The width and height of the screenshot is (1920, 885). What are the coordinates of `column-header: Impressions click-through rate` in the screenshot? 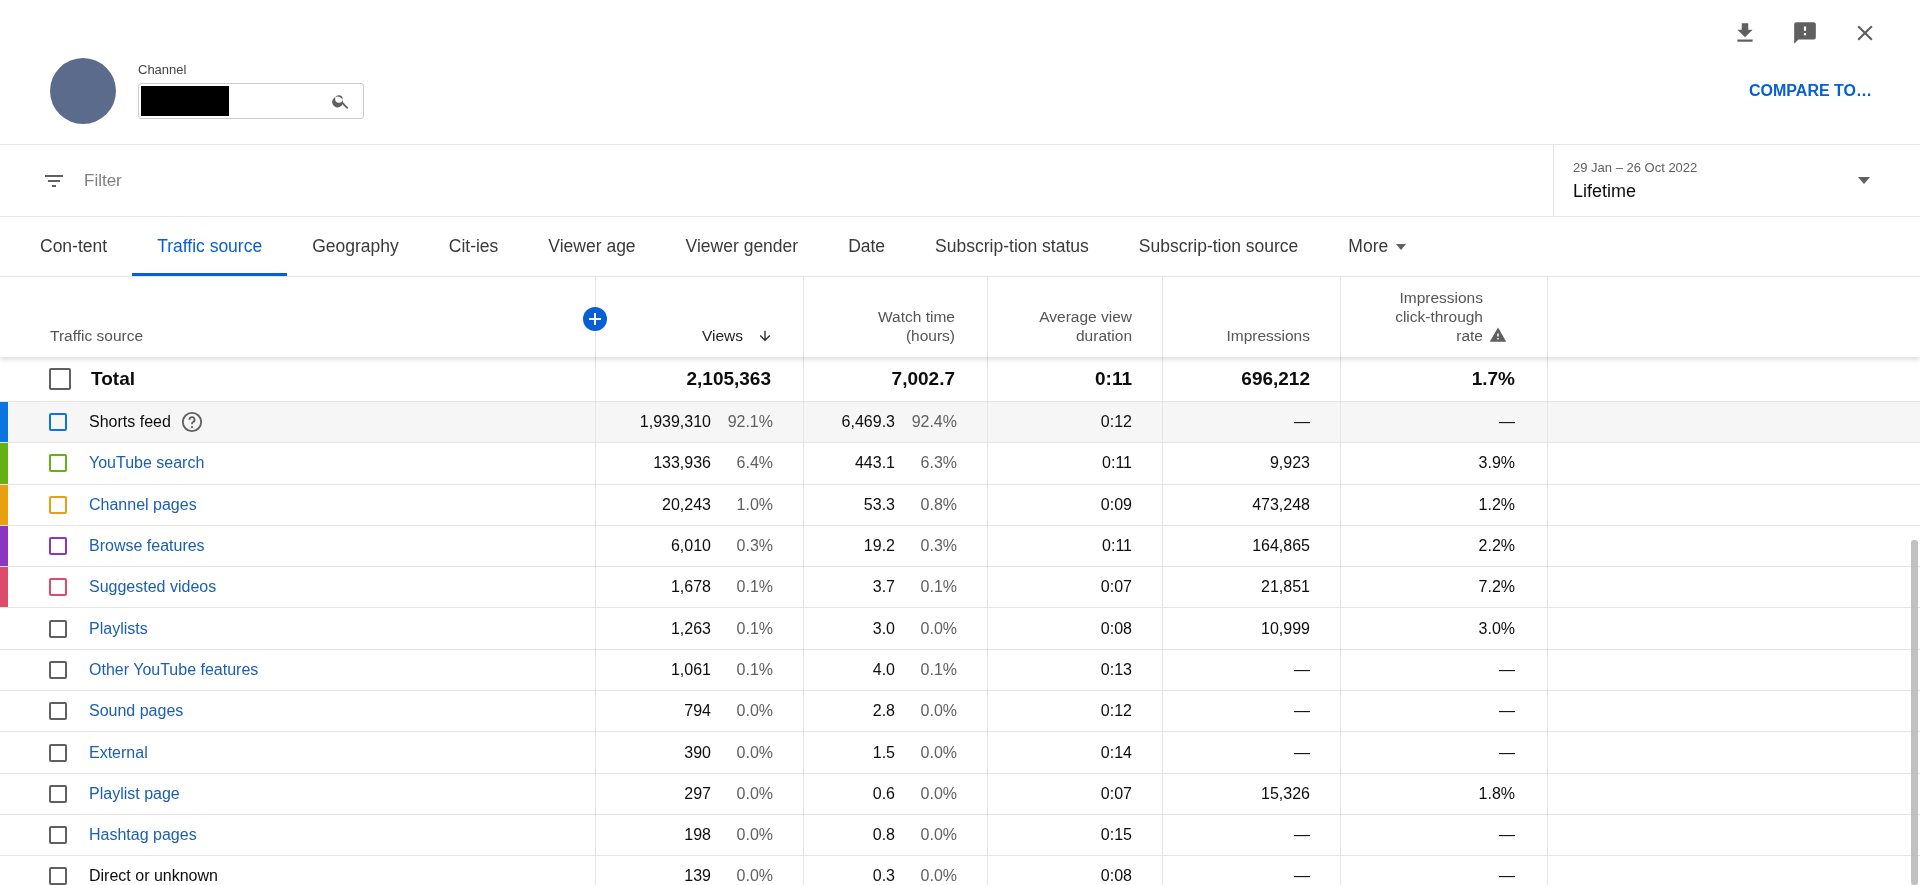 It's located at (1427, 316).